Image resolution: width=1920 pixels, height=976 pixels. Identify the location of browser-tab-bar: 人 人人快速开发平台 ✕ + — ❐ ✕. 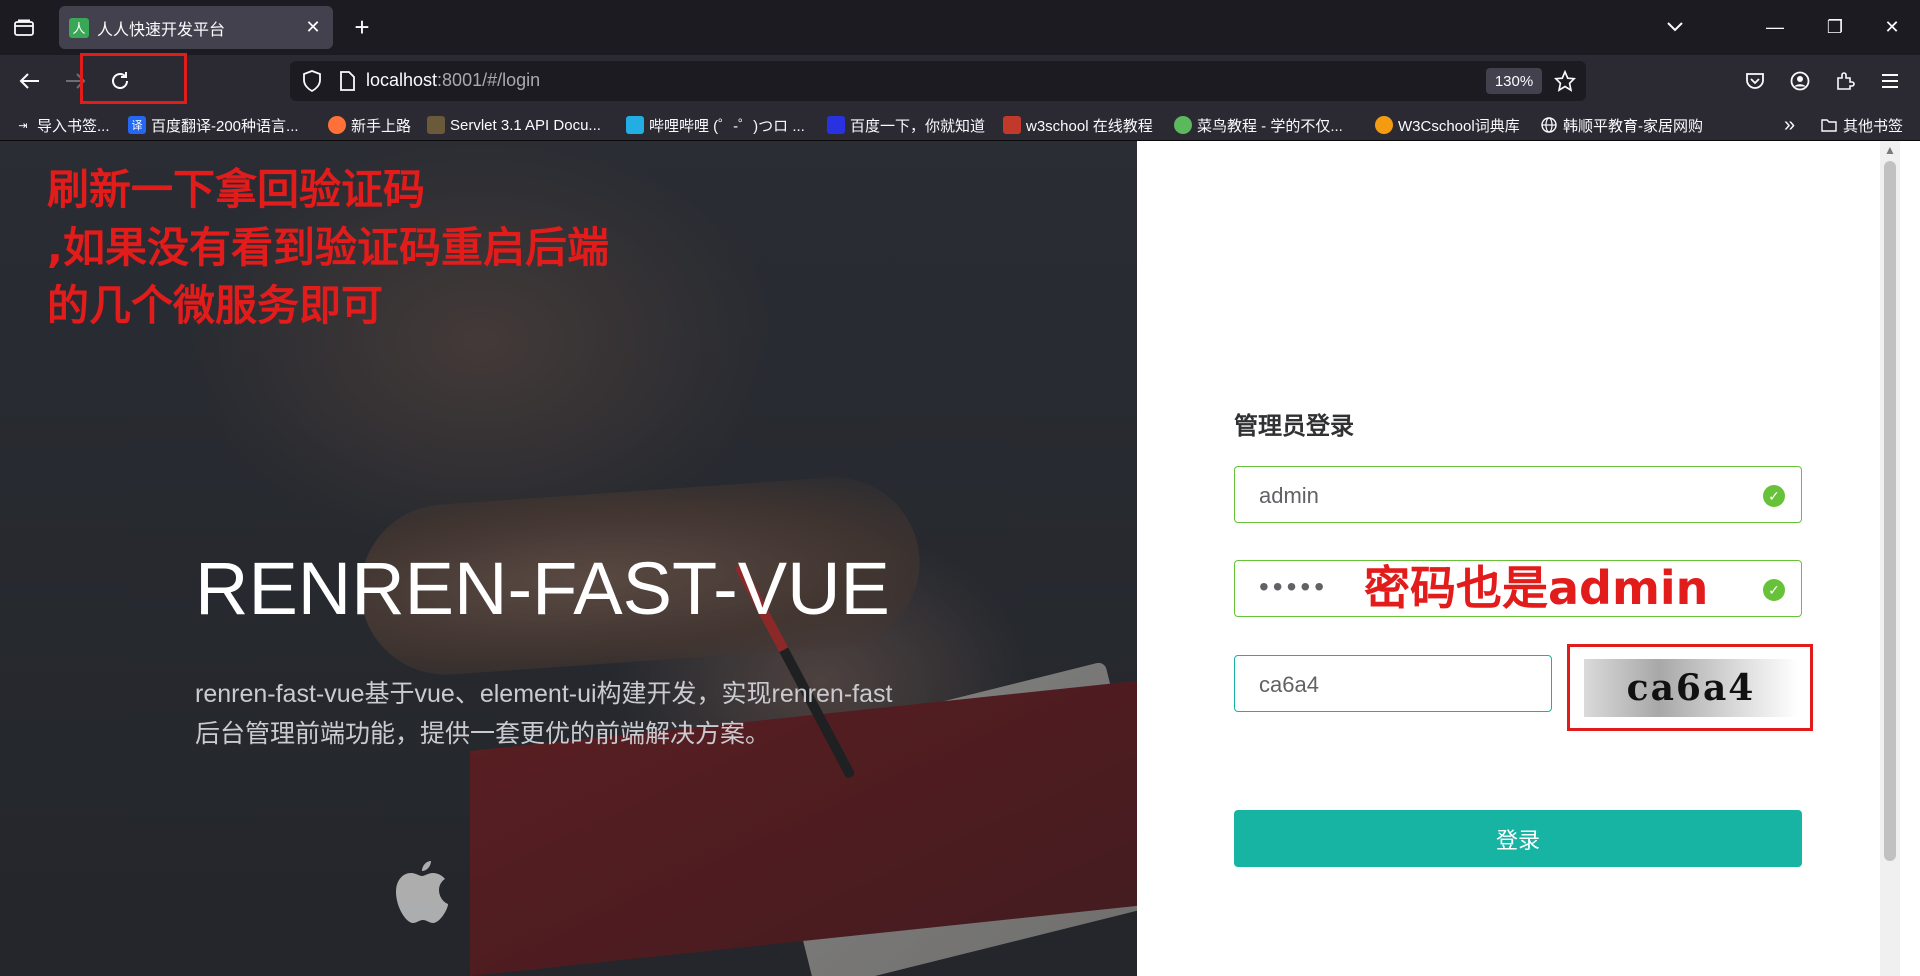
(960, 27).